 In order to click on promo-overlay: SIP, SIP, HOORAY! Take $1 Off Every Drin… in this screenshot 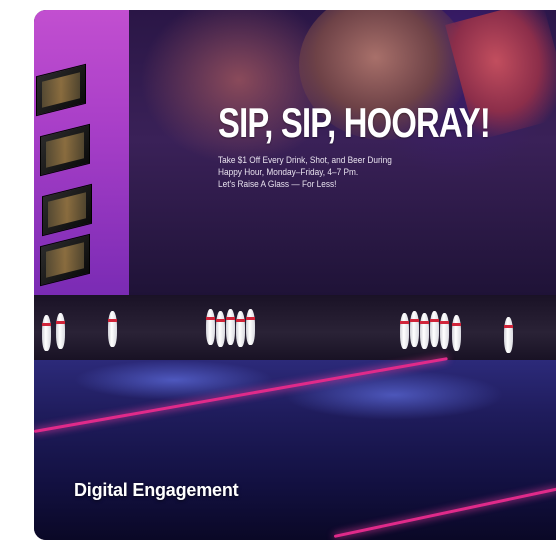, I will do `click(368, 146)`.